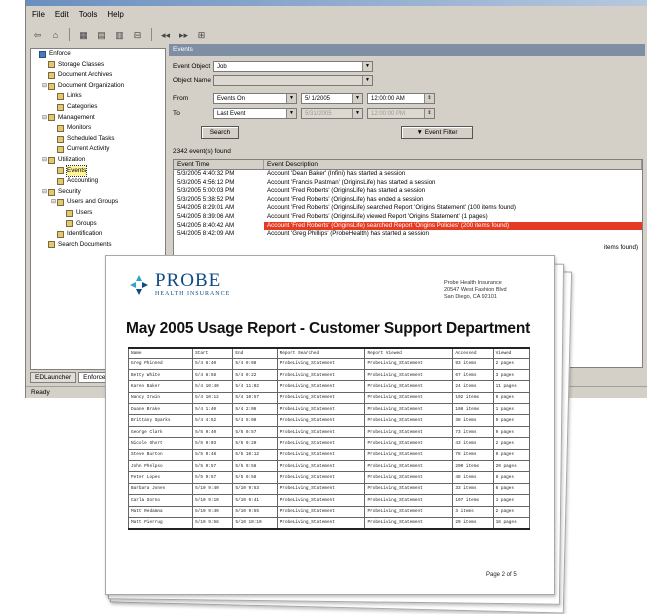  I want to click on menu-item-file: File, so click(38, 17).